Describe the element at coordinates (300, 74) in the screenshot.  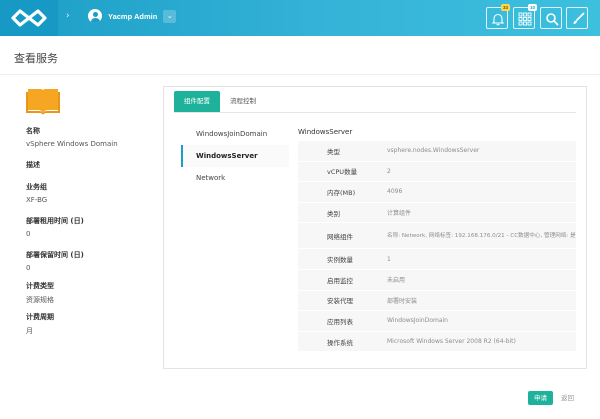
I see `title-divider` at that location.